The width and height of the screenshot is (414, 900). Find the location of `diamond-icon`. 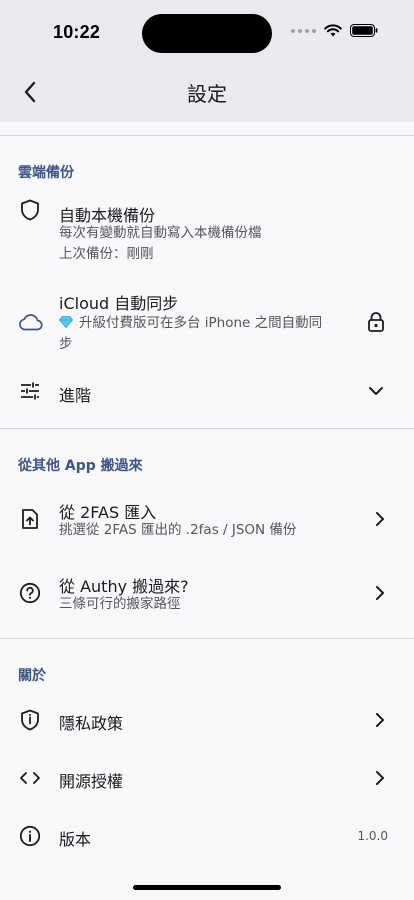

diamond-icon is located at coordinates (66, 322).